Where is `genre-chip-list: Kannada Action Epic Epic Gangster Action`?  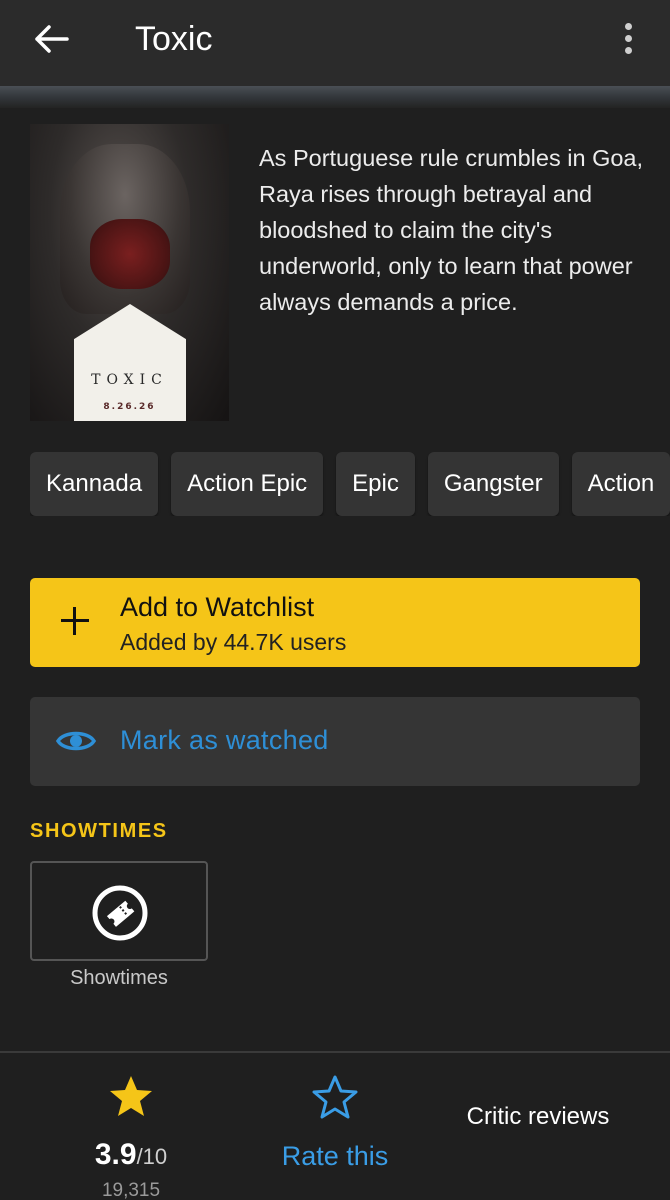
genre-chip-list: Kannada Action Epic Epic Gangster Action is located at coordinates (350, 484).